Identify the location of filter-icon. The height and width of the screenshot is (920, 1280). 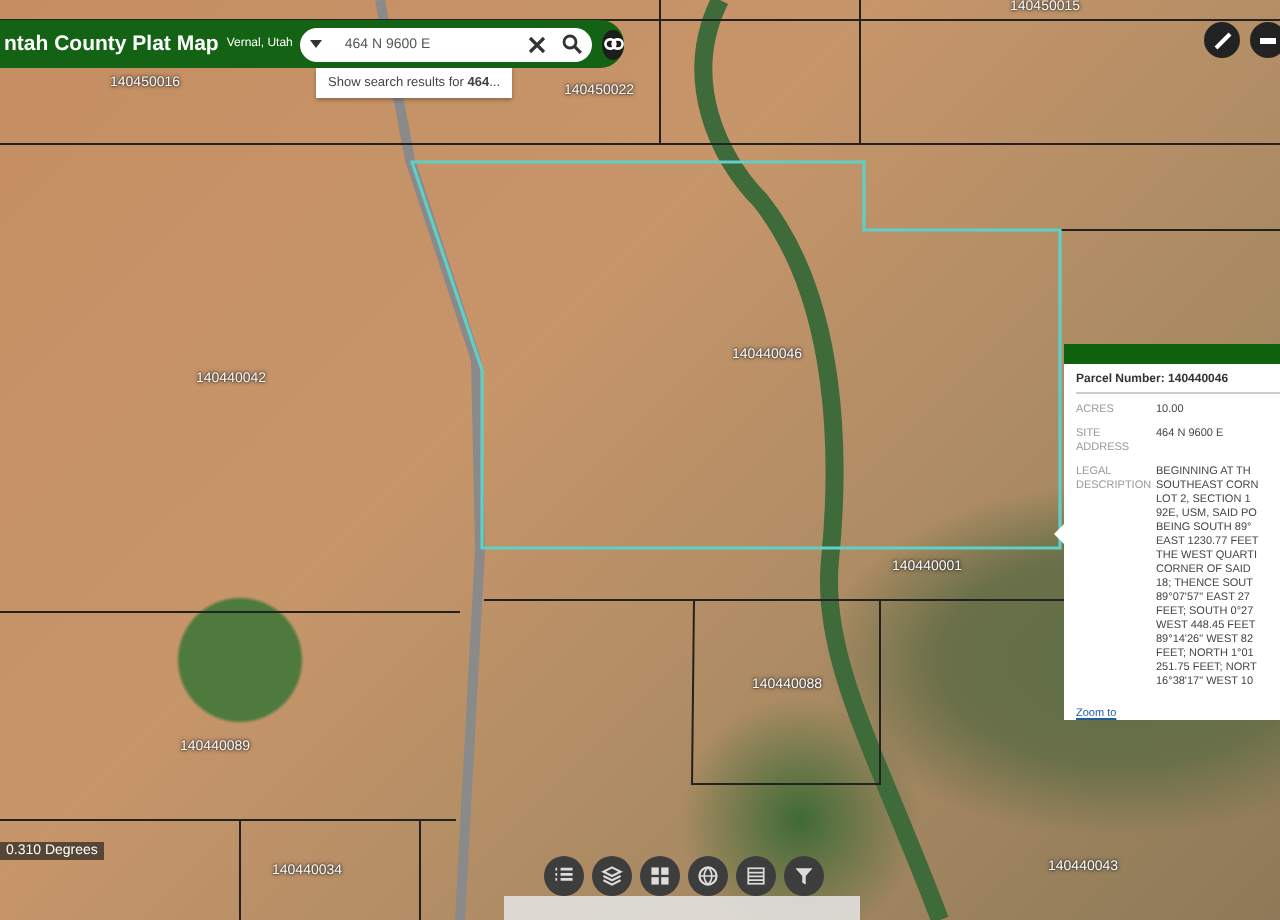
(804, 876).